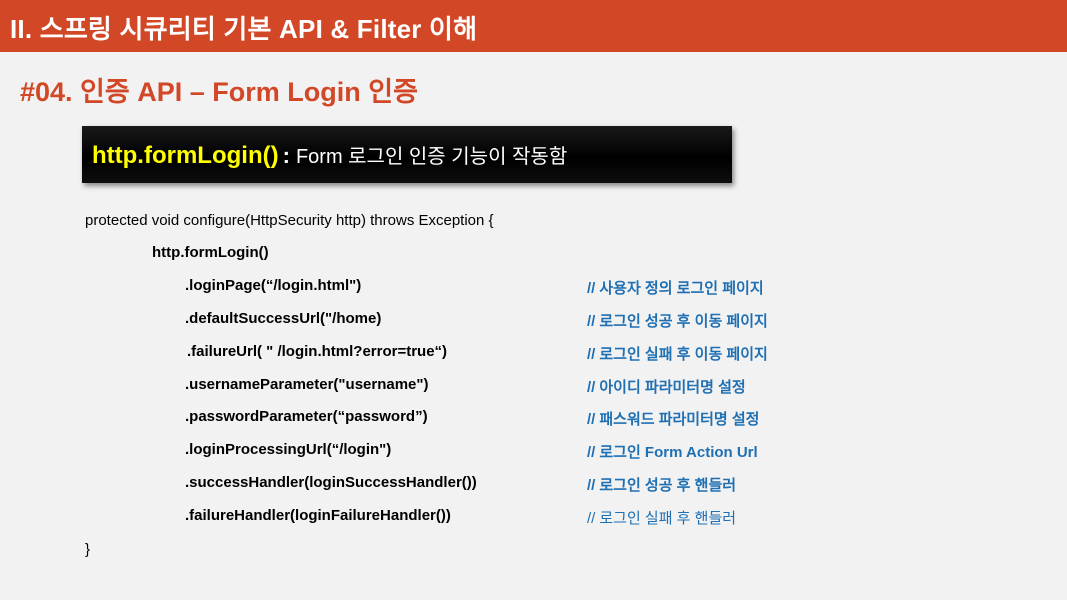  I want to click on comment-text: 사용자 정의 로그인 페이지, so click(681, 288).